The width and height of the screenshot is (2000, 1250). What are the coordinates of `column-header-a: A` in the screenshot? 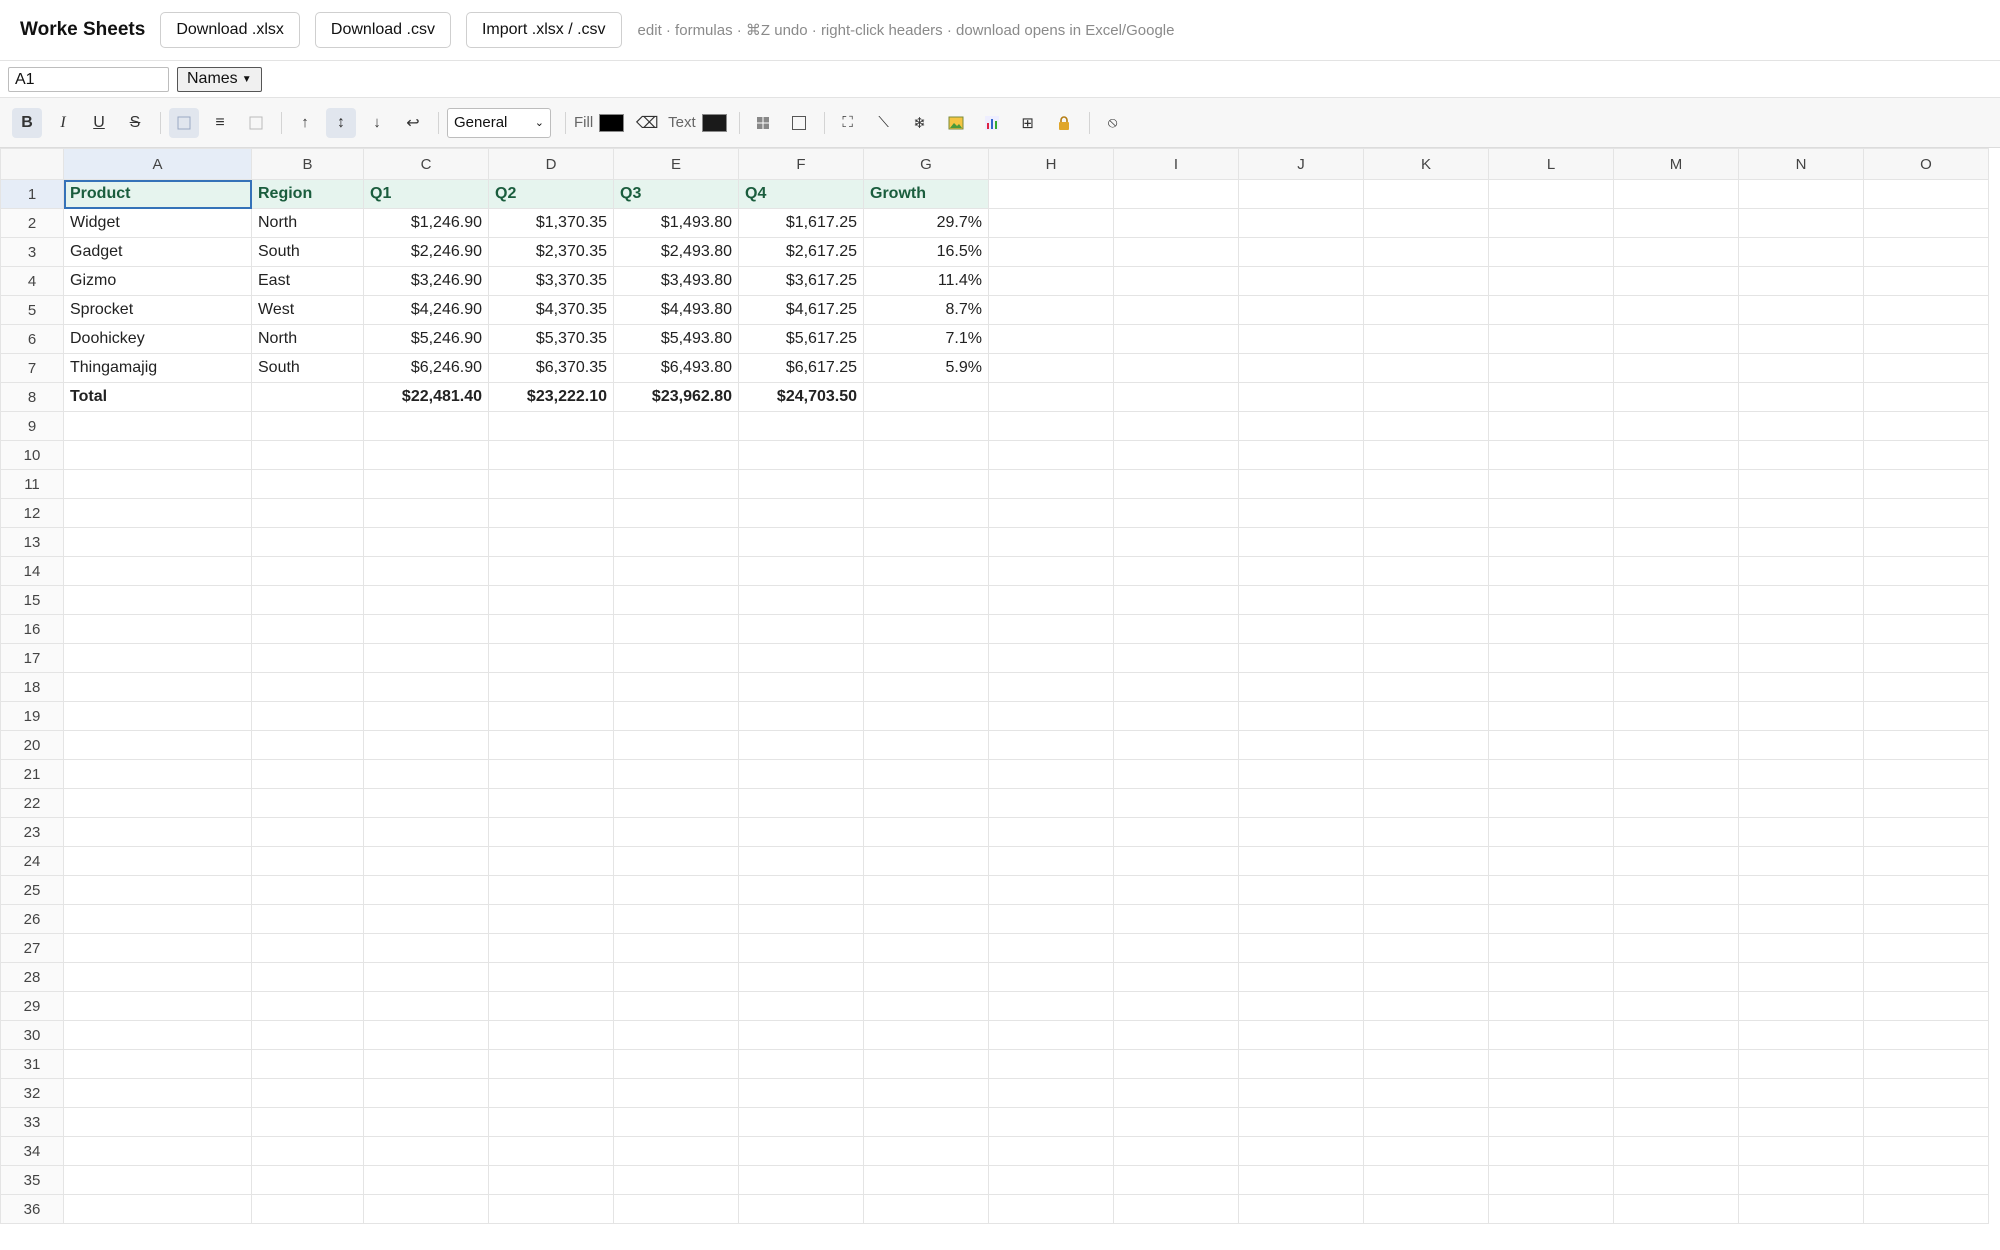 It's located at (157, 164).